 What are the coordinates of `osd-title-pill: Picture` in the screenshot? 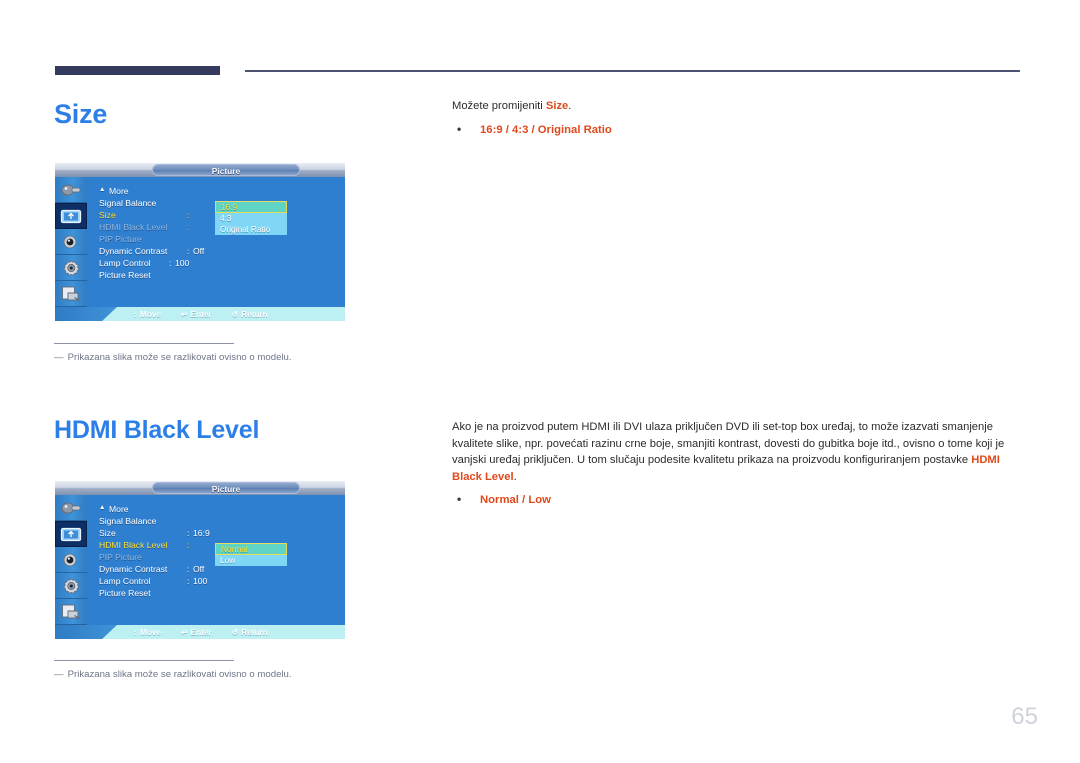 It's located at (226, 170).